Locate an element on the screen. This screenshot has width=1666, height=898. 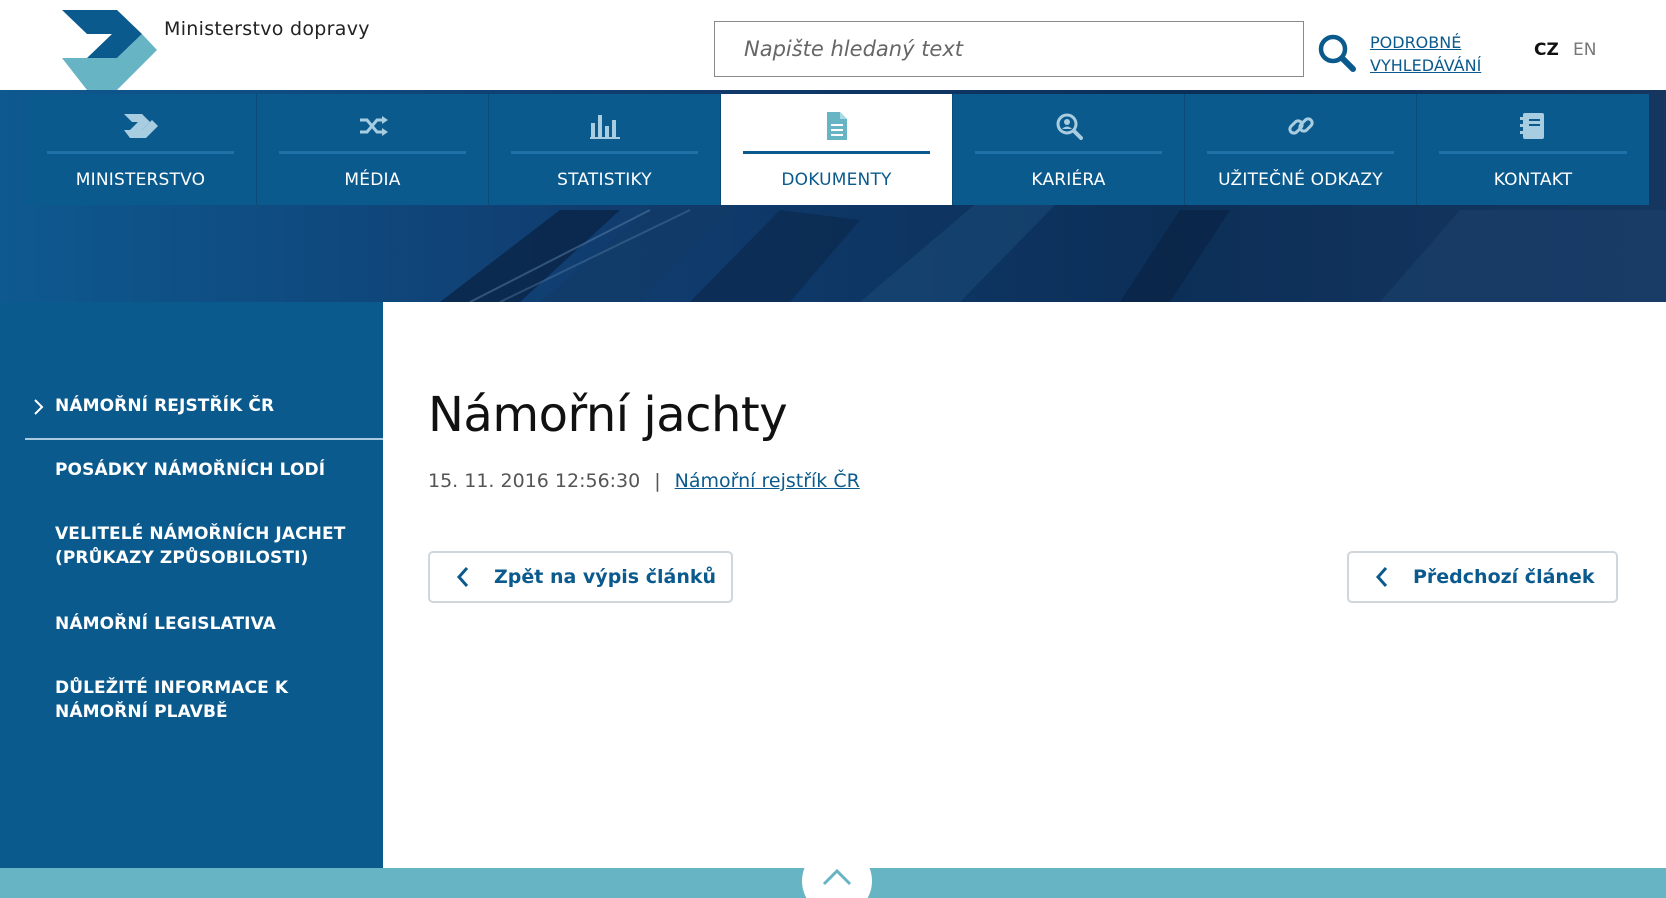
scroll-to-top-button is located at coordinates (837, 872).